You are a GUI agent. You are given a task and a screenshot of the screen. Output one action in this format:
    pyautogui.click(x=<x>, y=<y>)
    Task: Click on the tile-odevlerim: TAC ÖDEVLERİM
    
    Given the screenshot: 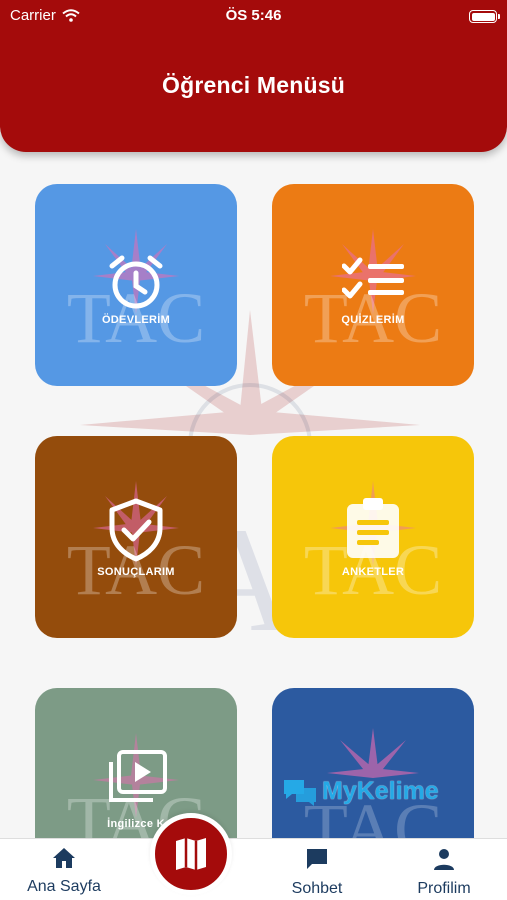 What is the action you would take?
    pyautogui.click(x=136, y=285)
    